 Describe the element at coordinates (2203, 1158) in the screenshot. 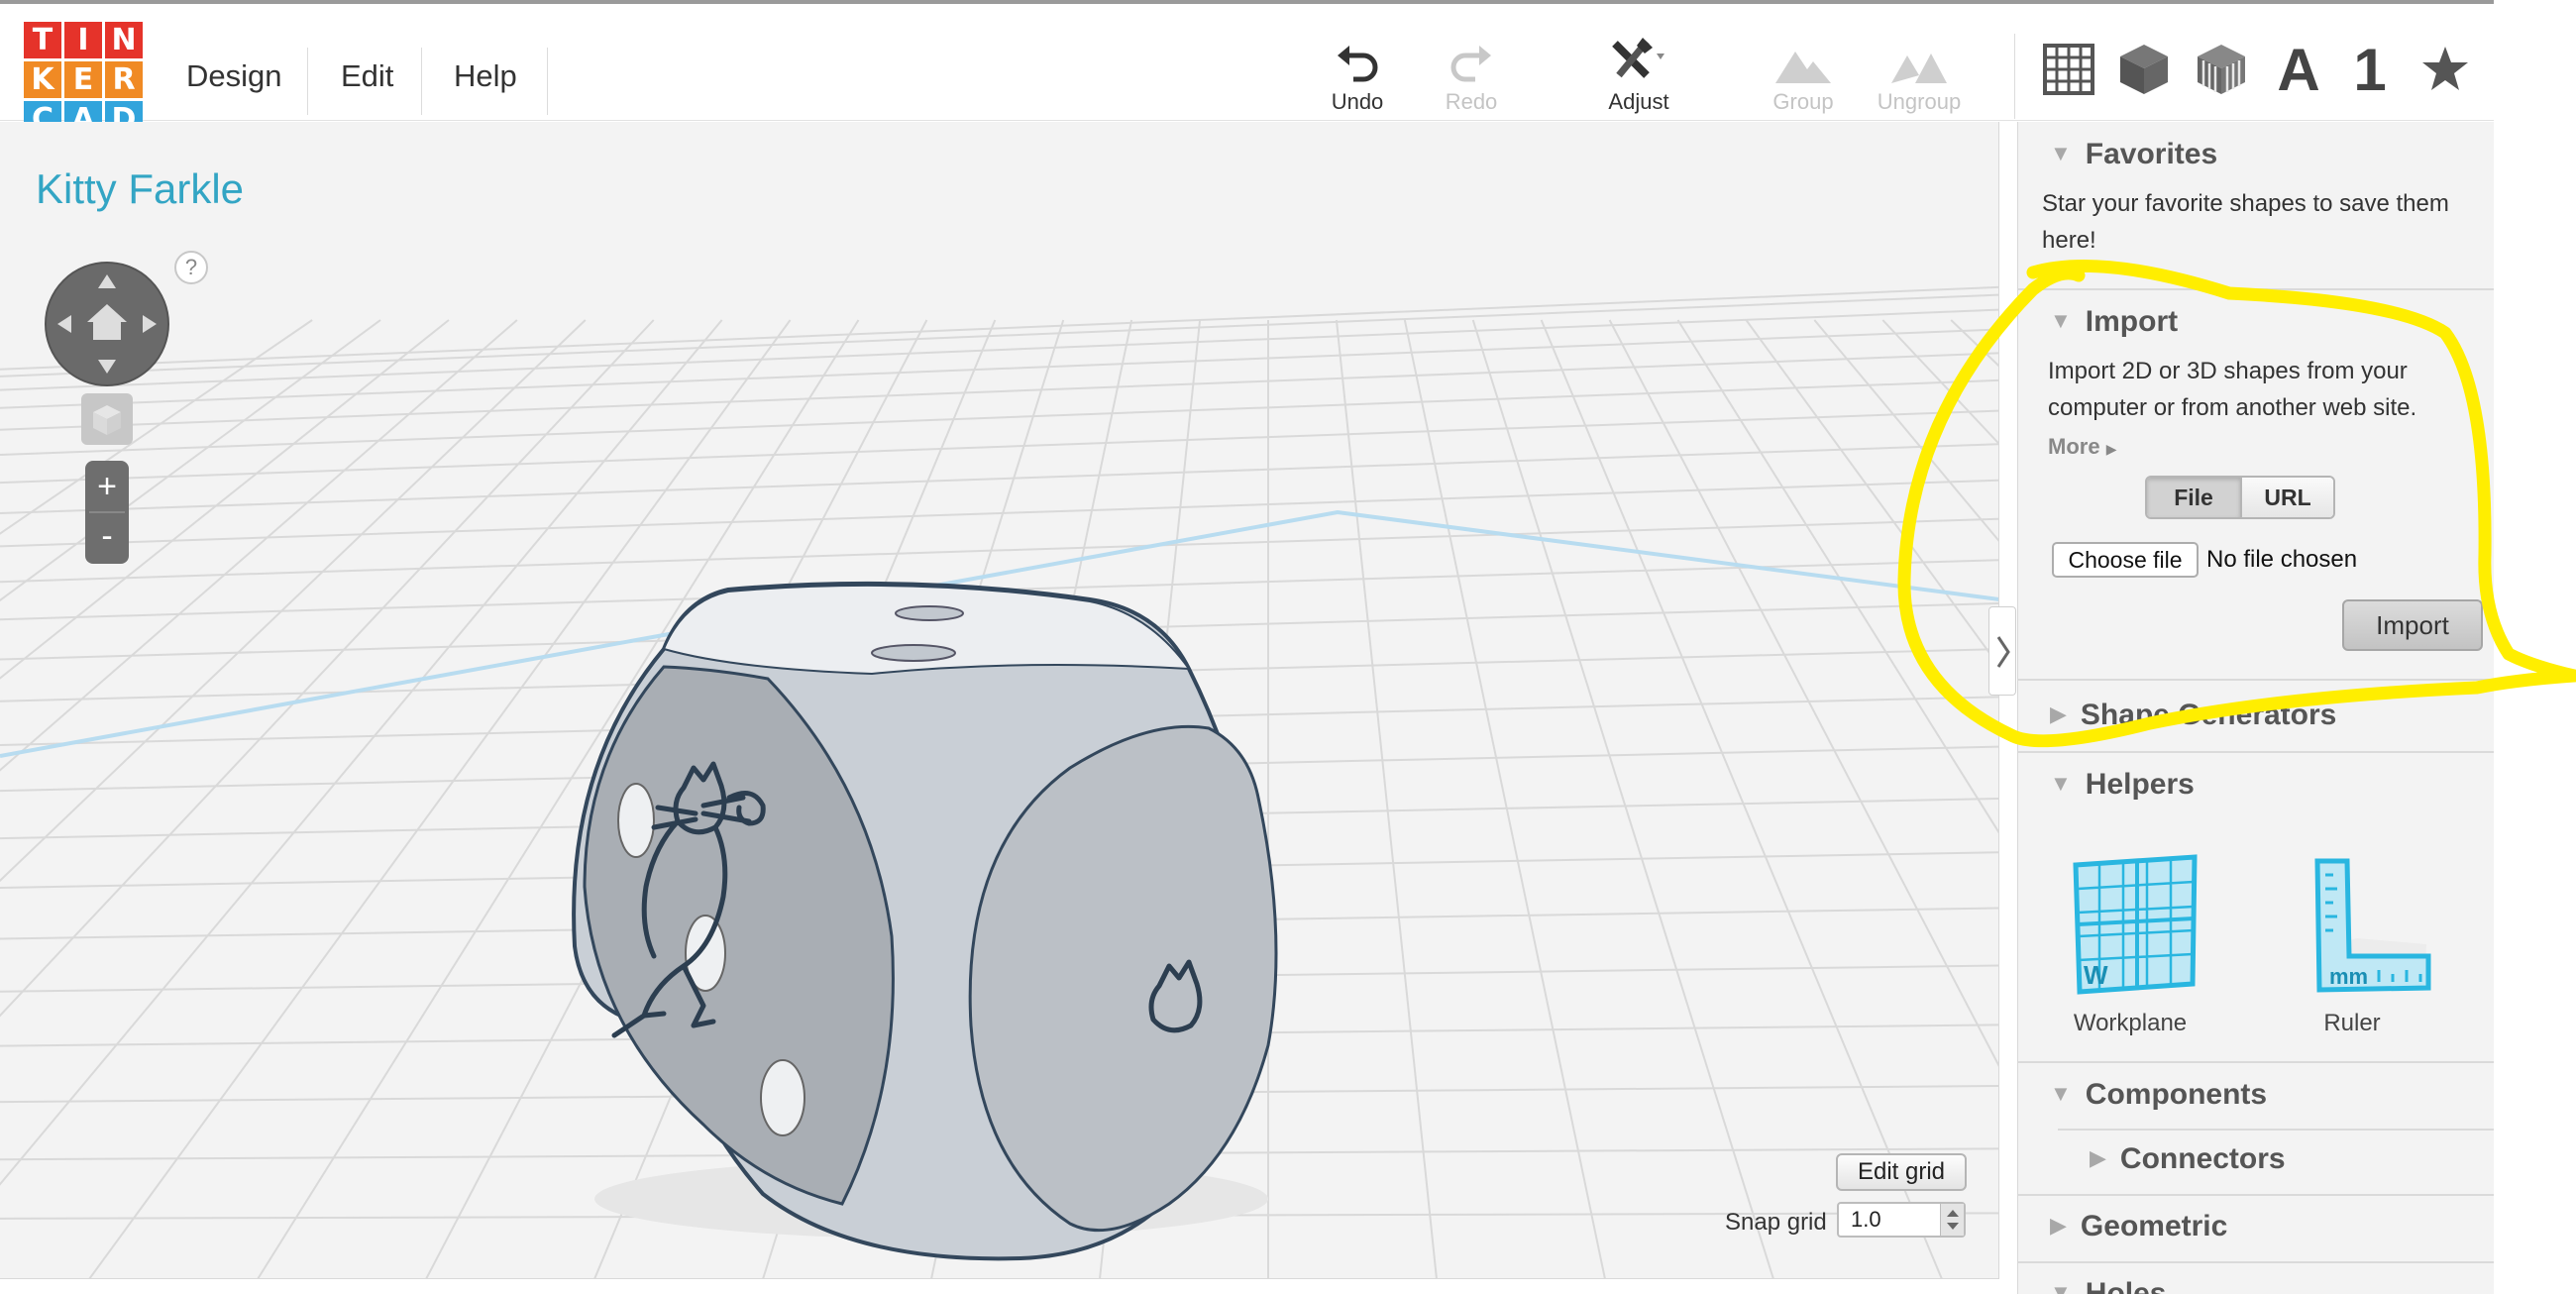

I see `connectors-title: Connectors` at that location.